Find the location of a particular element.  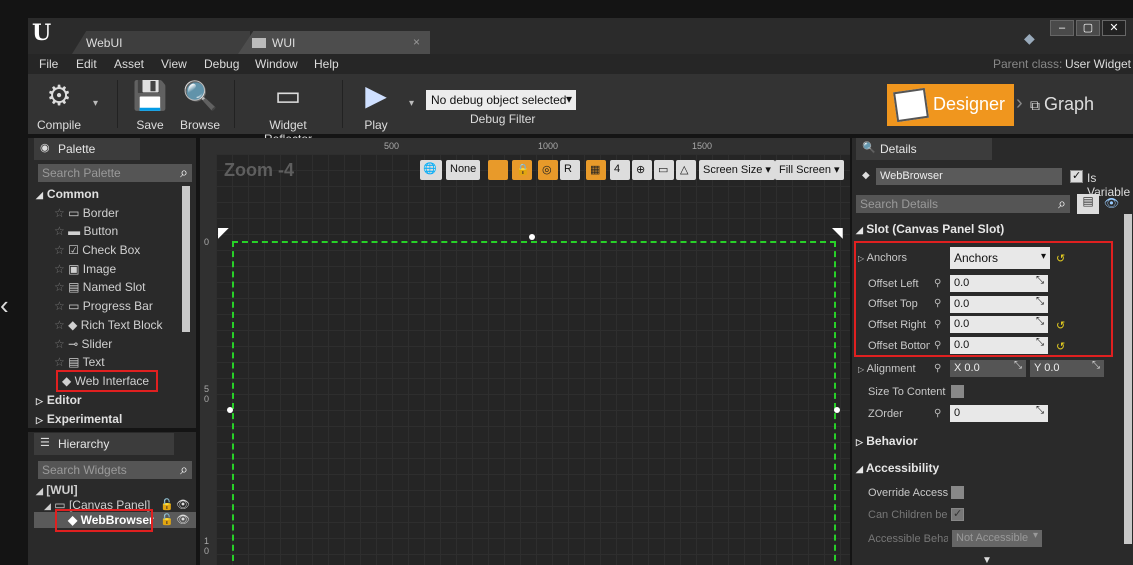

menu-edit: Edit is located at coordinates (86, 64).